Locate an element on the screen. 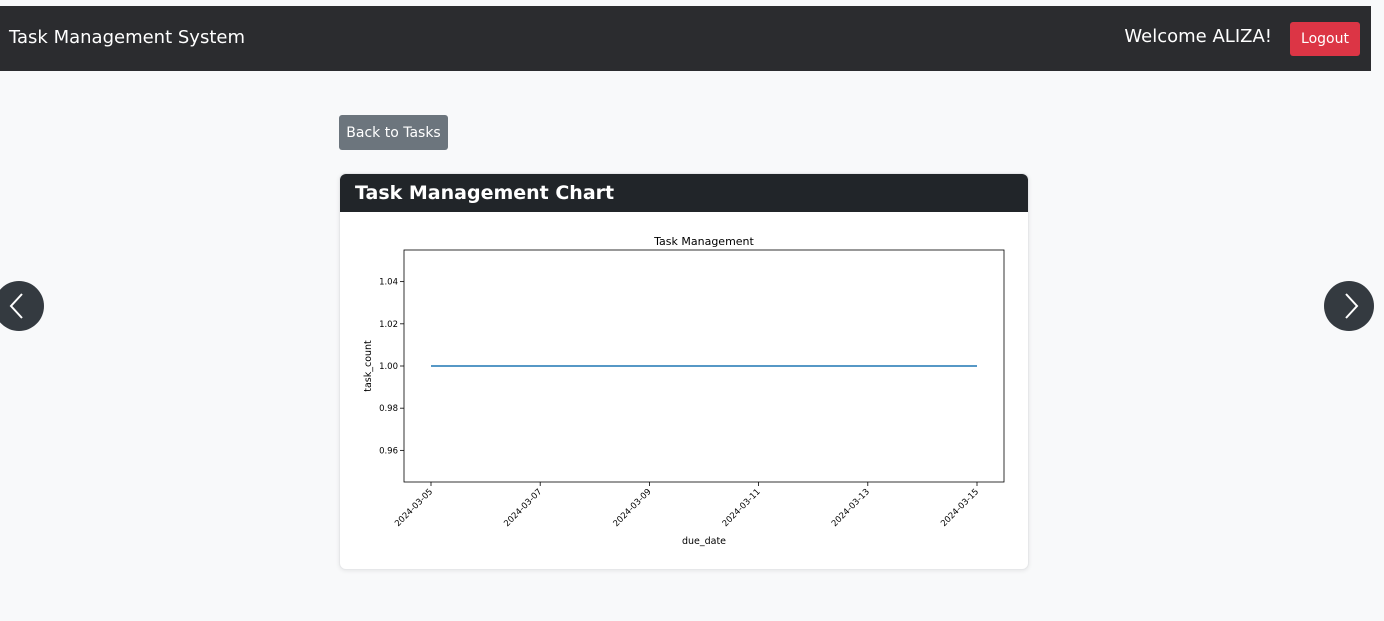 This screenshot has width=1384, height=621. back-to-tasks-button: Back to Tasks is located at coordinates (393, 132).